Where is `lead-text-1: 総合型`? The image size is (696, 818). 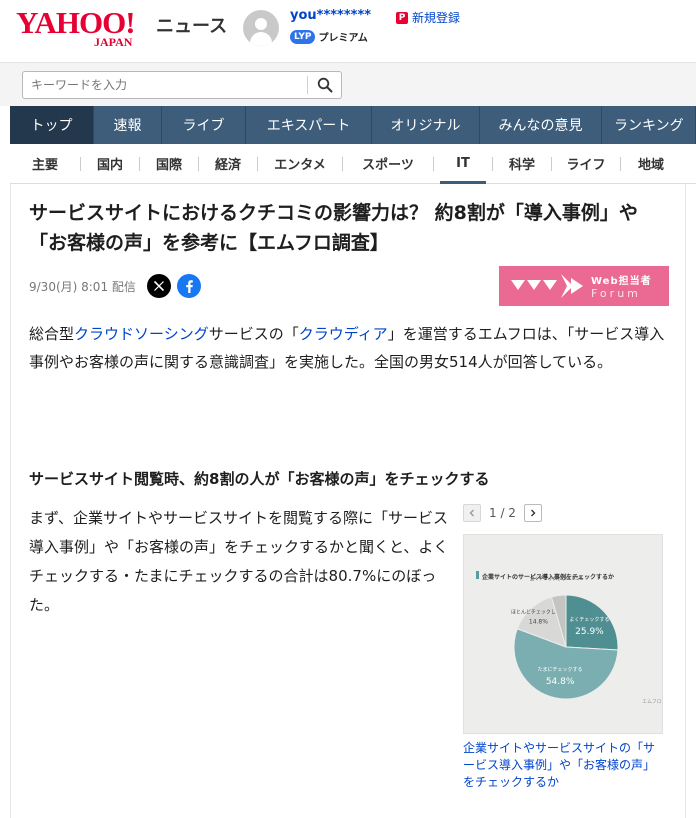 lead-text-1: 総合型 is located at coordinates (52, 334).